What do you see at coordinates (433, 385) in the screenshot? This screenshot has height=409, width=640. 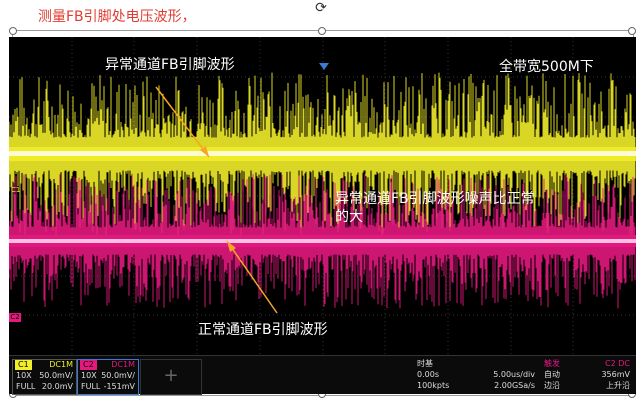 I see `timebase-points: 100kpts` at bounding box center [433, 385].